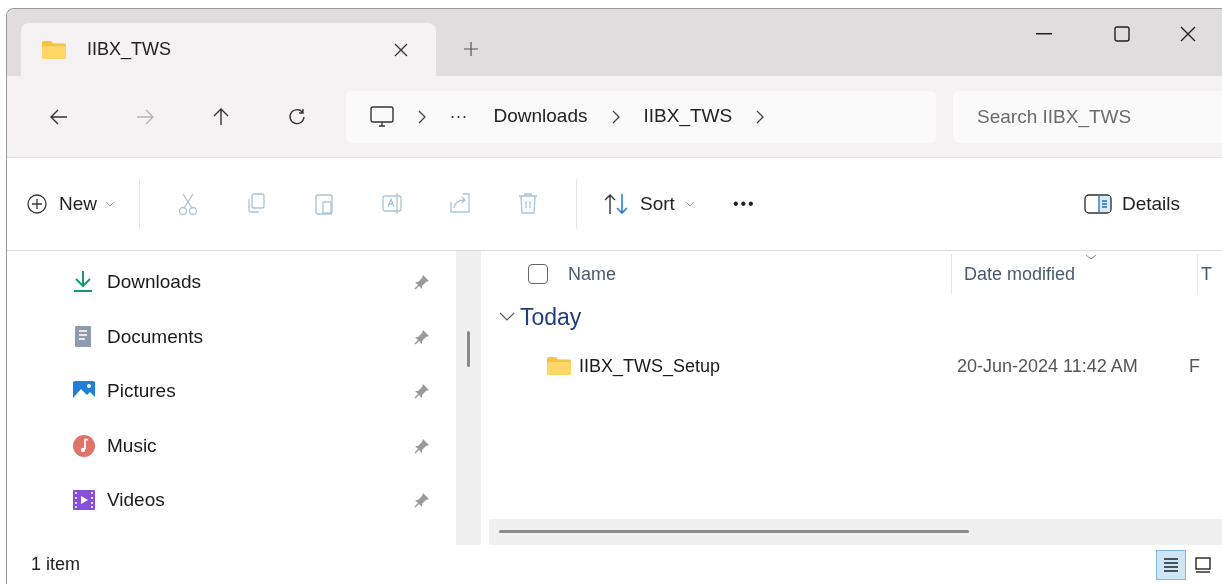 The height and width of the screenshot is (584, 1222). What do you see at coordinates (1206, 274) in the screenshot?
I see `column-header: T` at bounding box center [1206, 274].